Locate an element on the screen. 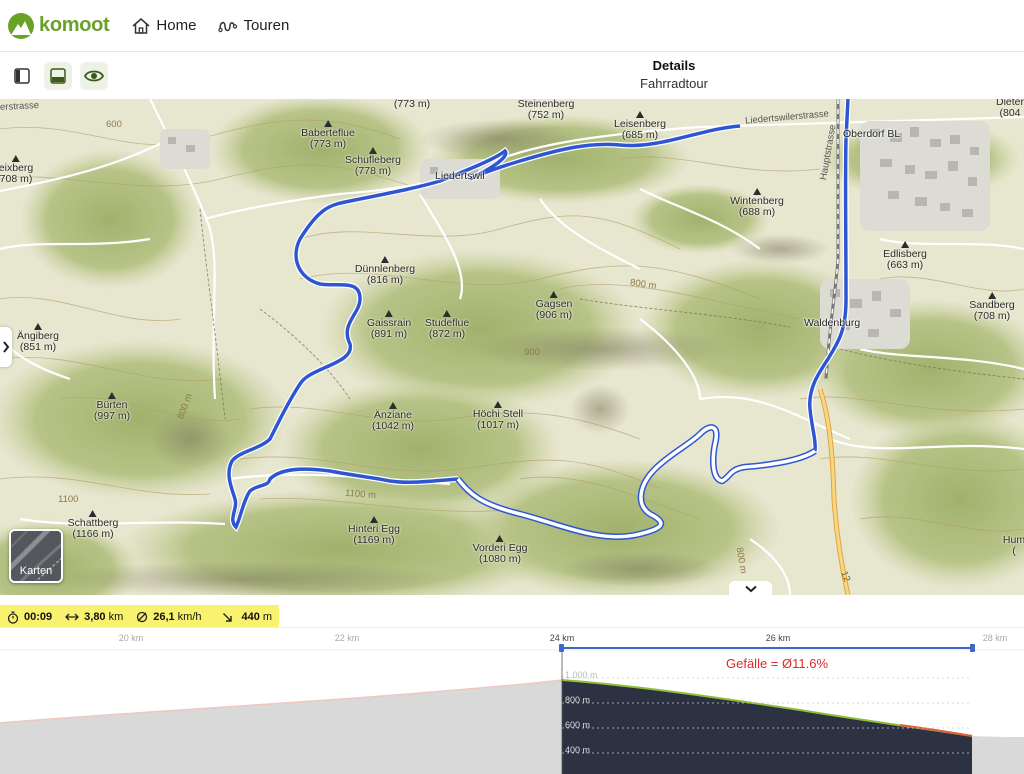 This screenshot has width=1024, height=774. peak-baberteflue: Baberteflue (773 m) is located at coordinates (328, 135).